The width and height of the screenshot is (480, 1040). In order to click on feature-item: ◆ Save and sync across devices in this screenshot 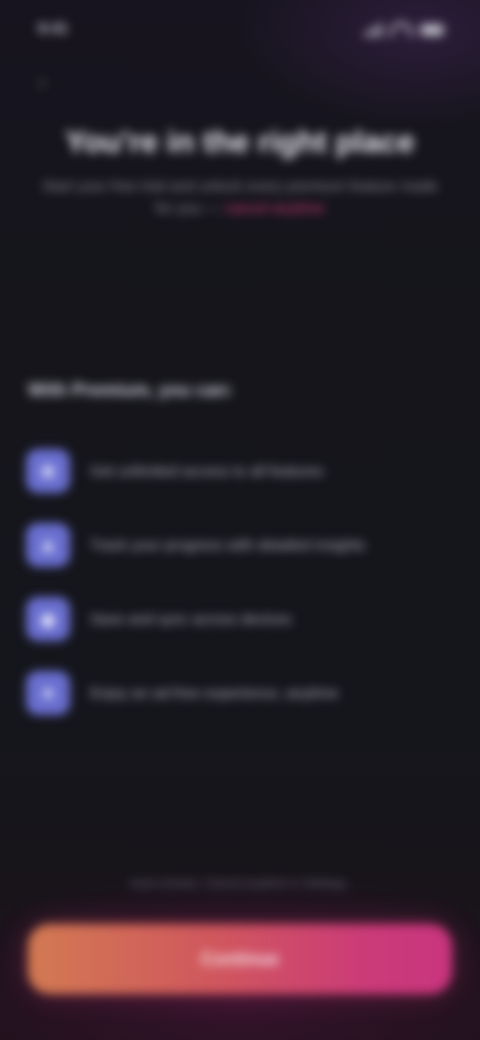, I will do `click(236, 619)`.